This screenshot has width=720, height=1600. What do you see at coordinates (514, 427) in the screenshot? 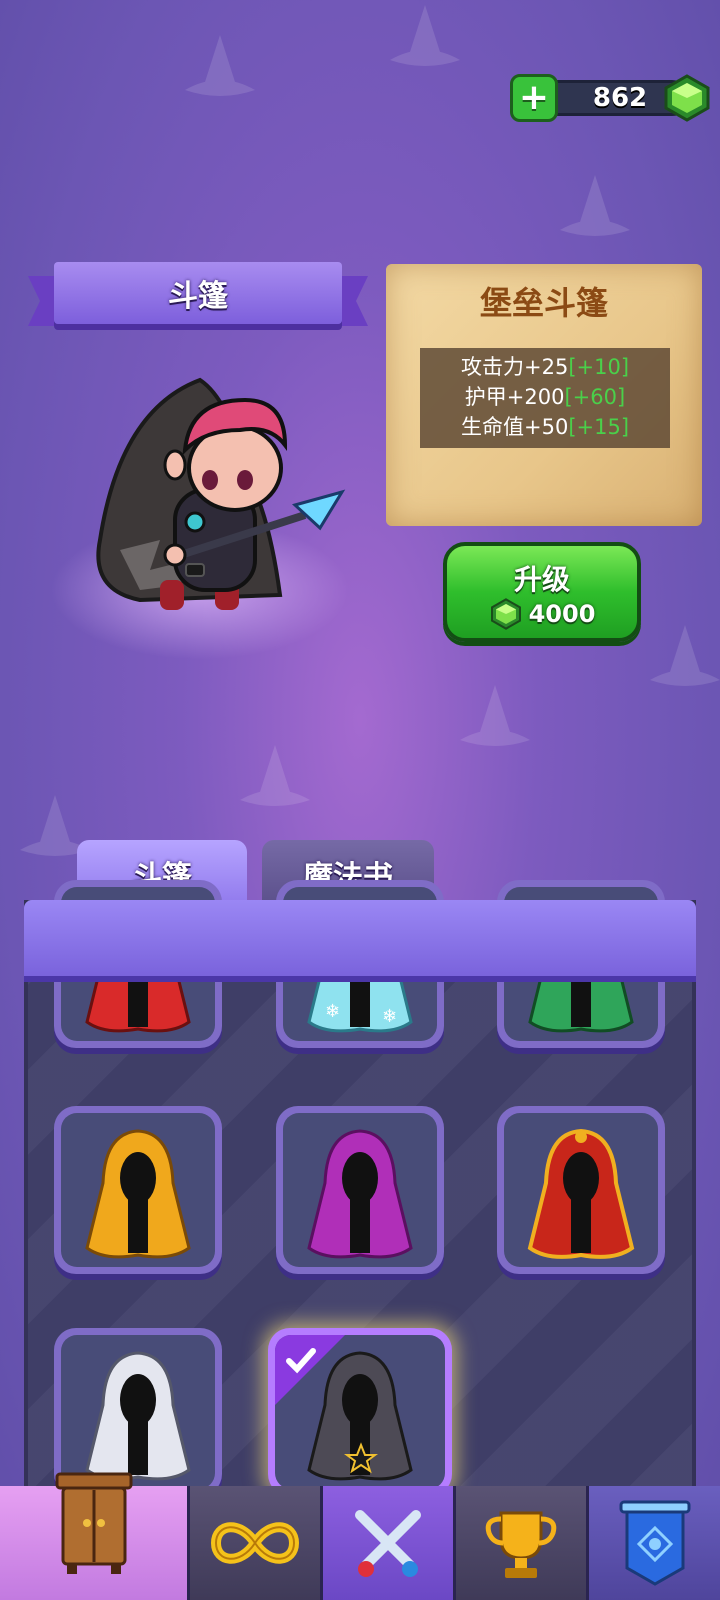
I see `stat-health-value: 生命值+50` at bounding box center [514, 427].